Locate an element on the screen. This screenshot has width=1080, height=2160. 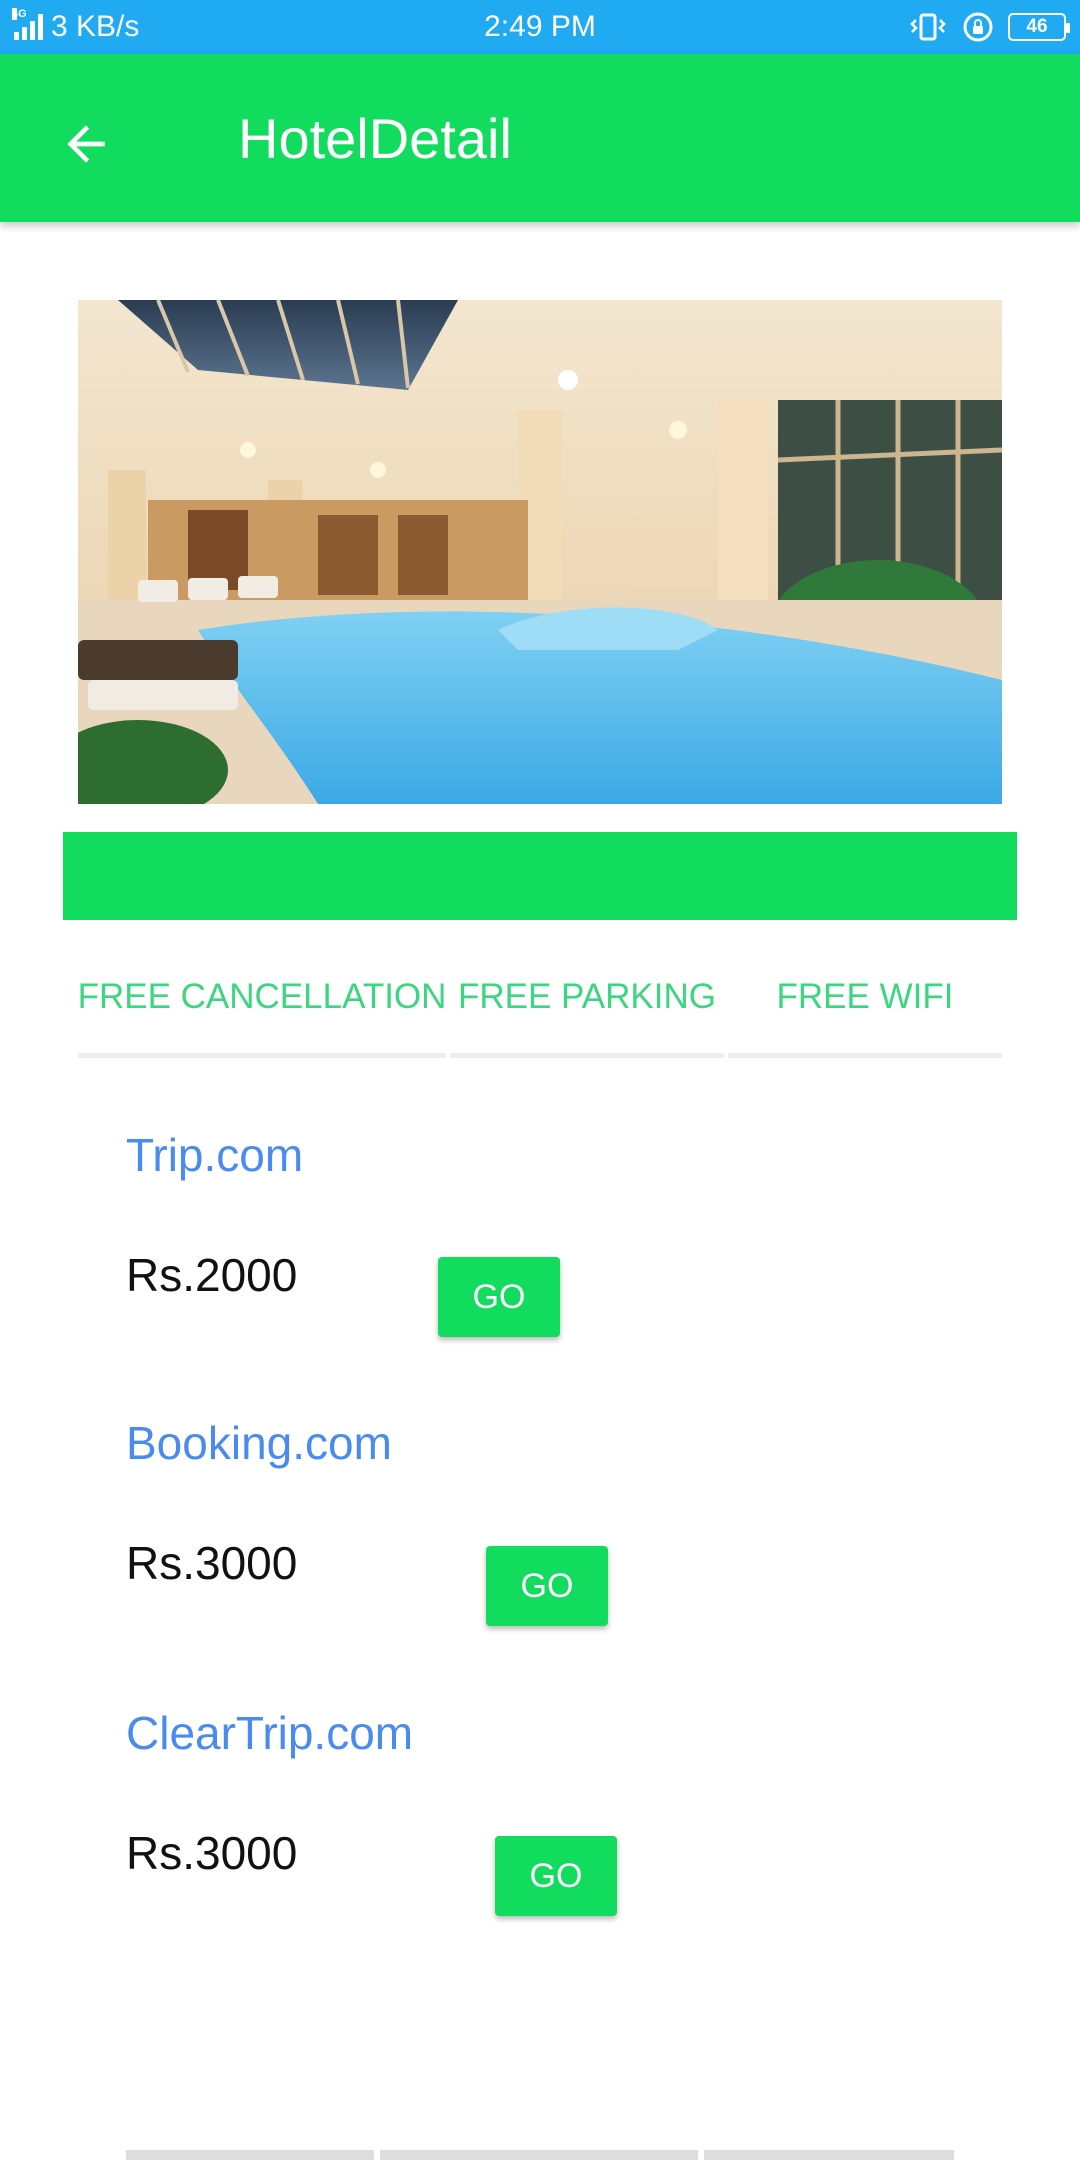
status-left: 4G 3 KB/s is located at coordinates (76, 27).